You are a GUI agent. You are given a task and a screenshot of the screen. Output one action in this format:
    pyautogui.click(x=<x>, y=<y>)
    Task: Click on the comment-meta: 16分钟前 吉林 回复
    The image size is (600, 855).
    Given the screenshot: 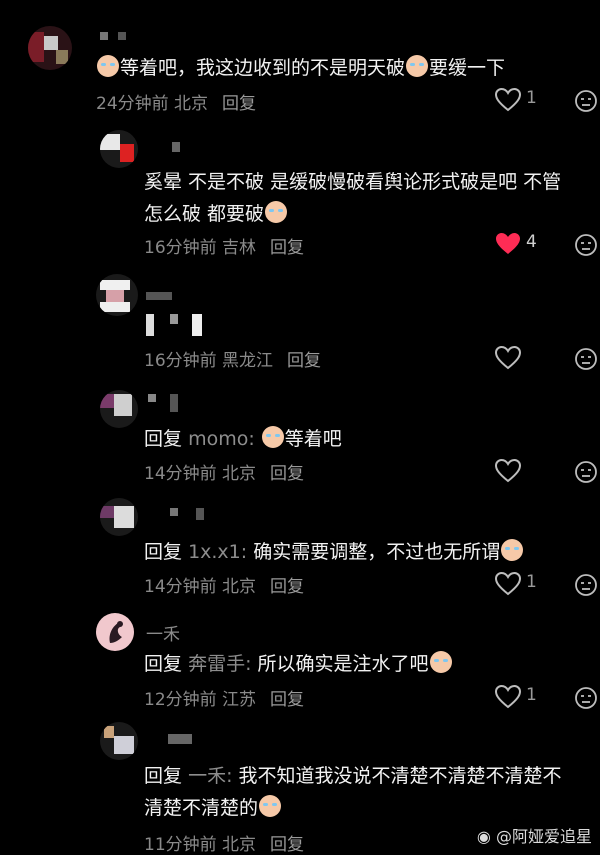 What is the action you would take?
    pyautogui.click(x=224, y=245)
    